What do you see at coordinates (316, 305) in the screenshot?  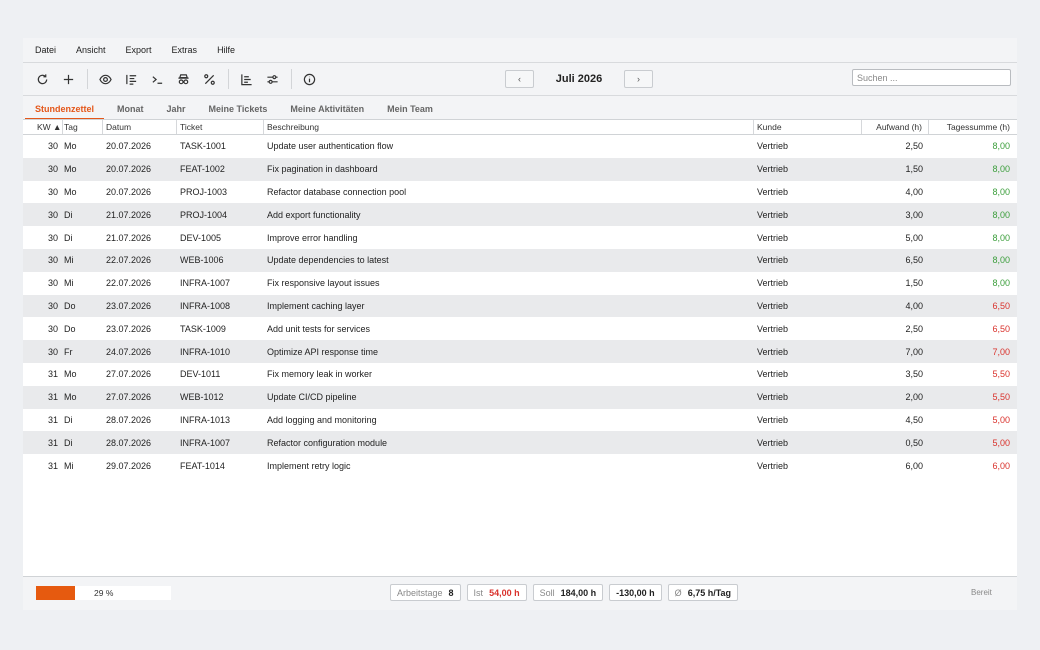 I see `cell-beschreibung: Implement caching layer` at bounding box center [316, 305].